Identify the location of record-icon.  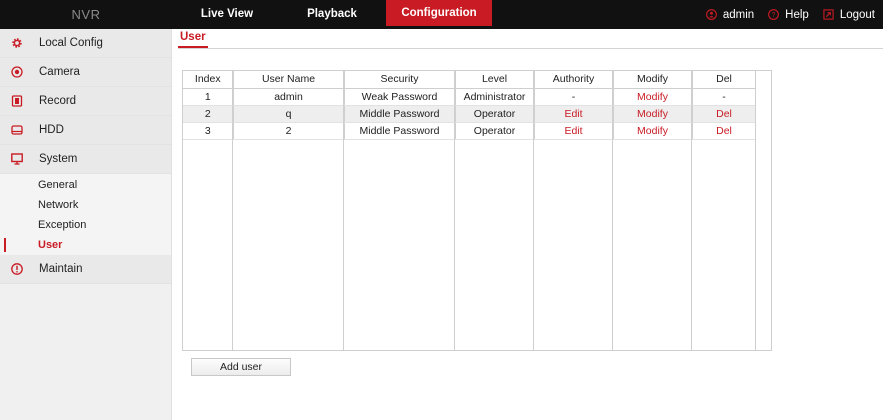
(17, 101).